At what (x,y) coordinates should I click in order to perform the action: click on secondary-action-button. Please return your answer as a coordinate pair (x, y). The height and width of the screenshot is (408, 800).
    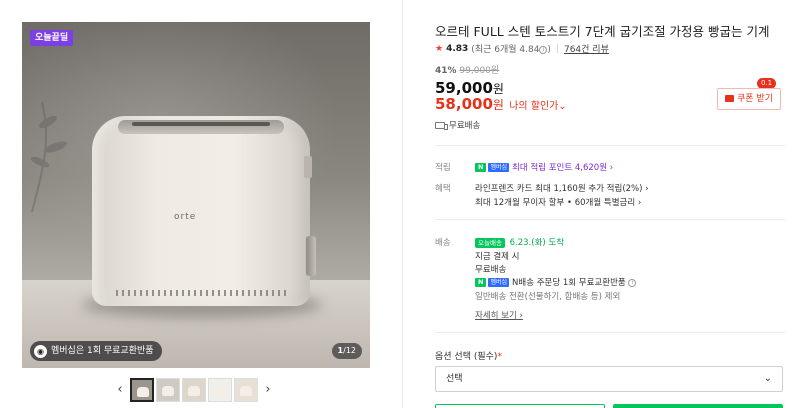
    Looking at the image, I should click on (520, 406).